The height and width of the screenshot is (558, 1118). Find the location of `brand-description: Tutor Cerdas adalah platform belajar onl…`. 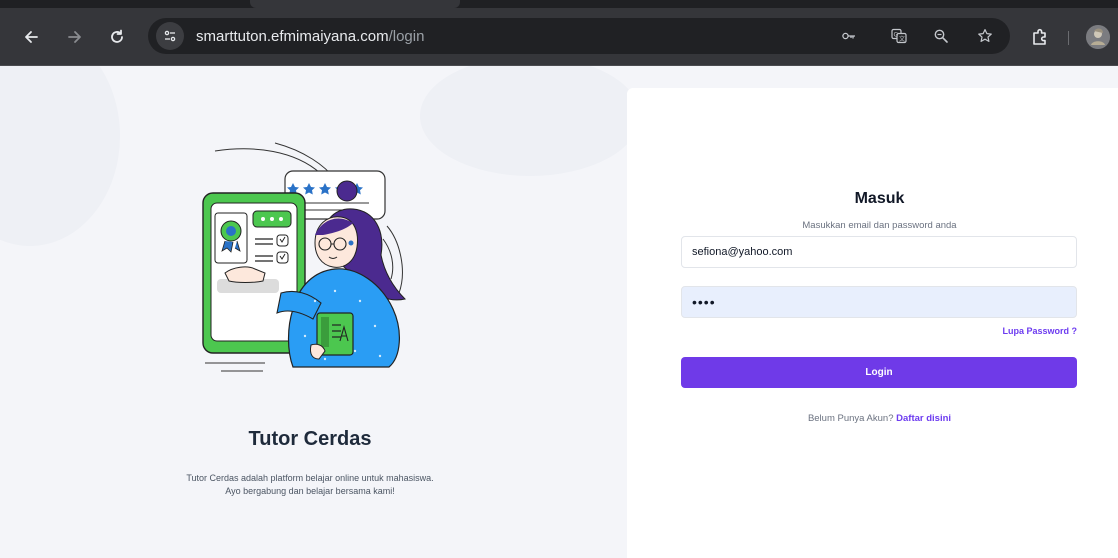

brand-description: Tutor Cerdas adalah platform belajar onl… is located at coordinates (310, 485).